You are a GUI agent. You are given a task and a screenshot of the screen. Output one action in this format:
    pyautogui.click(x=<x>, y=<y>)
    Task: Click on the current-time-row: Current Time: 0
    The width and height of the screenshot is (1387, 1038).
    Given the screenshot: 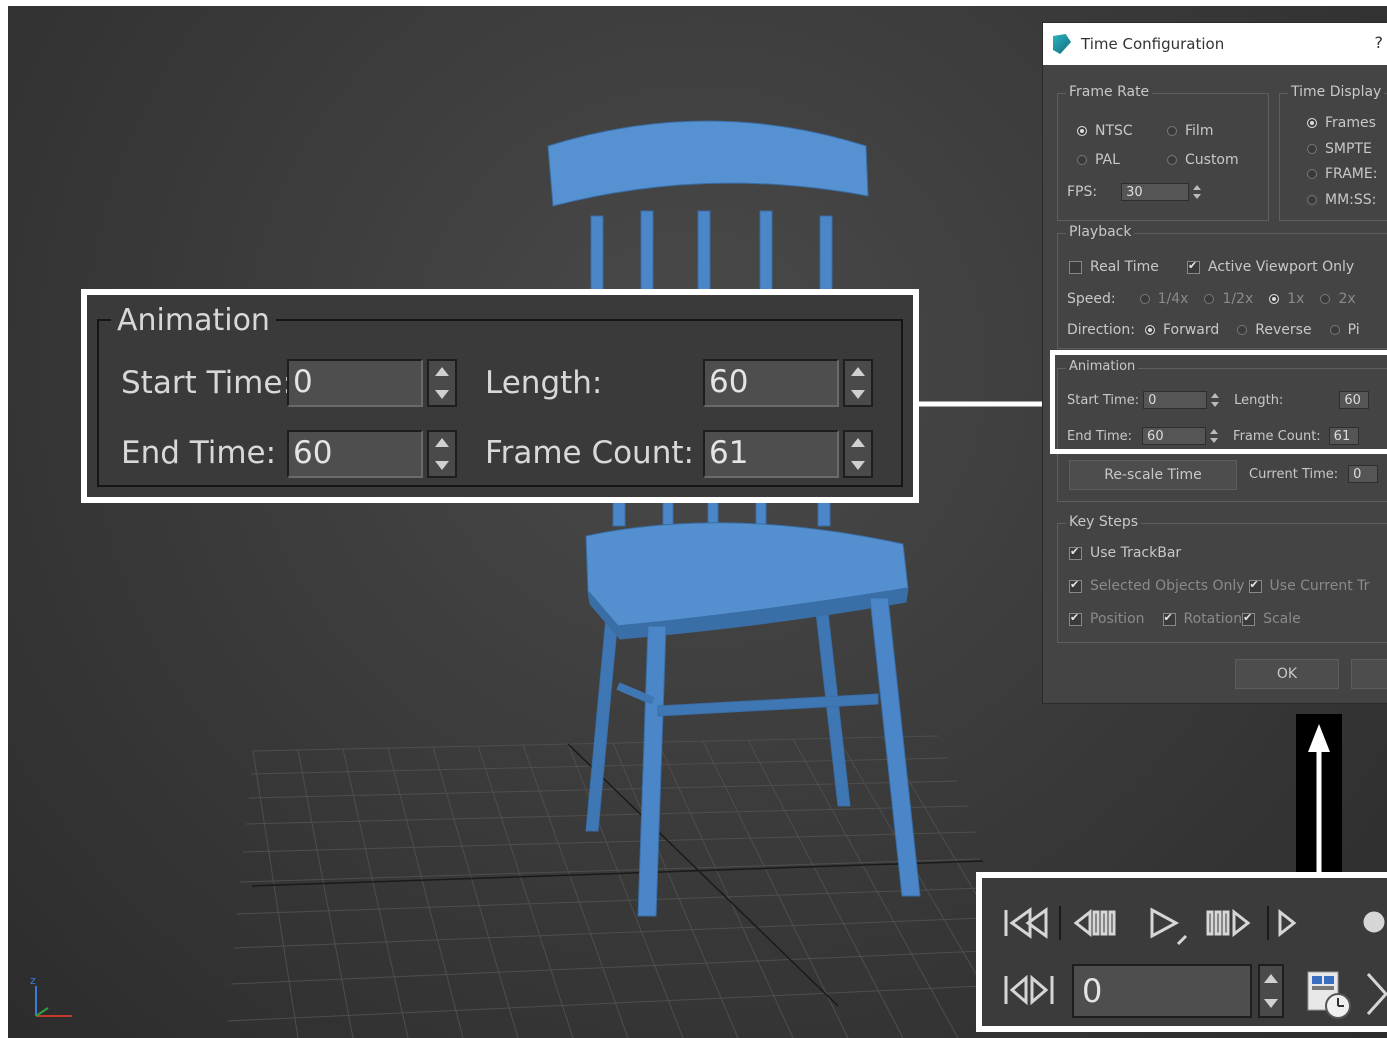 What is the action you would take?
    pyautogui.click(x=1314, y=474)
    